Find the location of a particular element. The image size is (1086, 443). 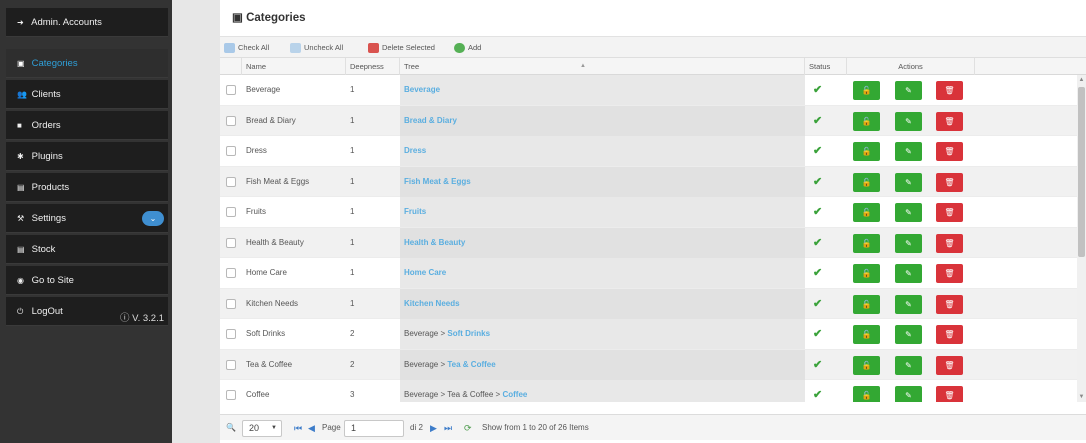

prev-page-icon: ◀ is located at coordinates (311, 428).